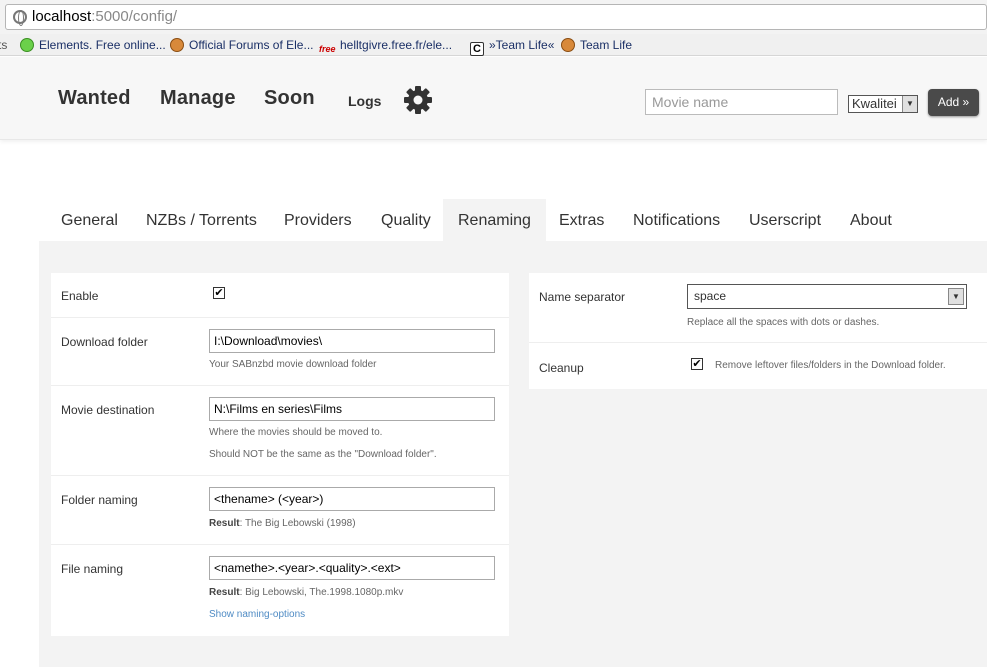 The width and height of the screenshot is (987, 667). Describe the element at coordinates (318, 220) in the screenshot. I see `tab-providers: Providers` at that location.